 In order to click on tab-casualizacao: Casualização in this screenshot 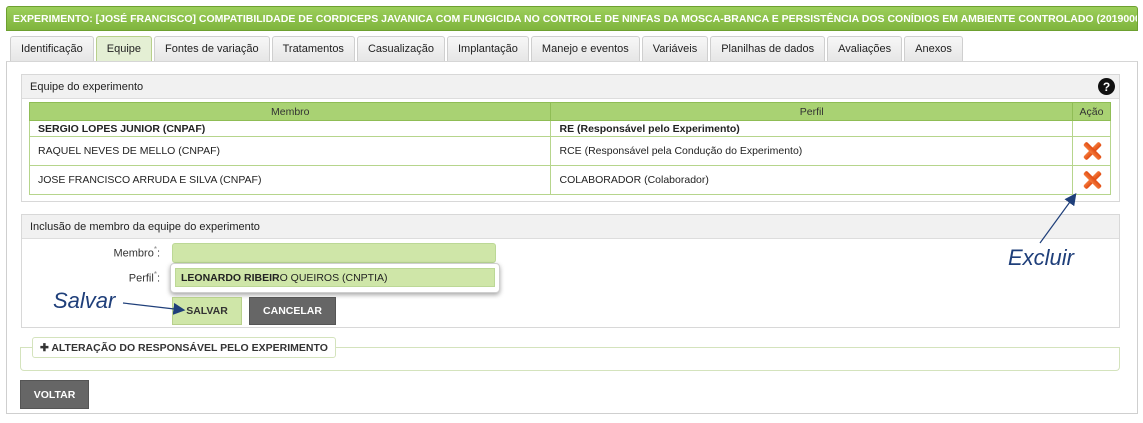, I will do `click(400, 48)`.